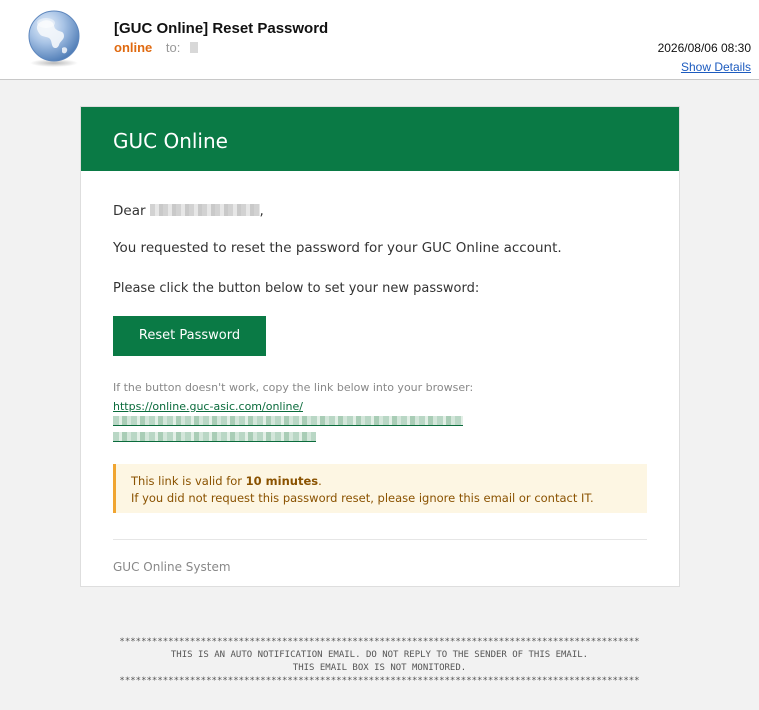 Image resolution: width=759 pixels, height=710 pixels. What do you see at coordinates (261, 211) in the screenshot?
I see `greeting-suffix: ,` at bounding box center [261, 211].